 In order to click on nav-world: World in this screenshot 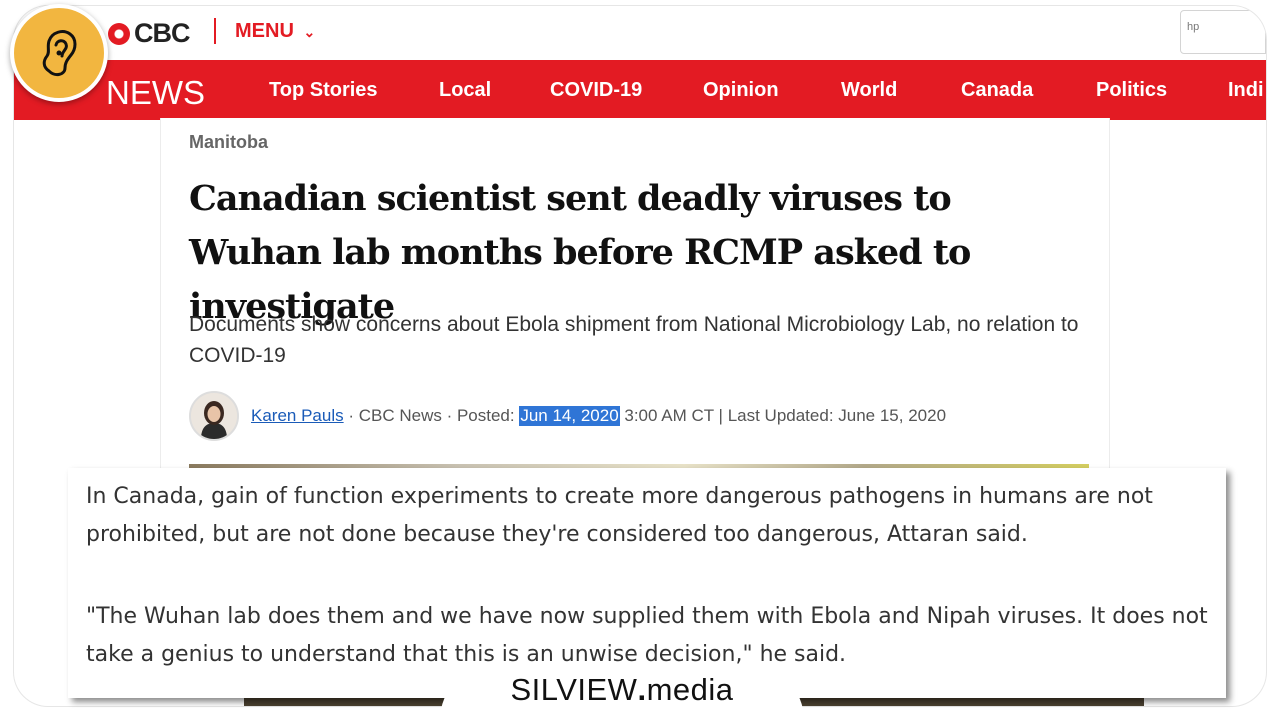, I will do `click(869, 90)`.